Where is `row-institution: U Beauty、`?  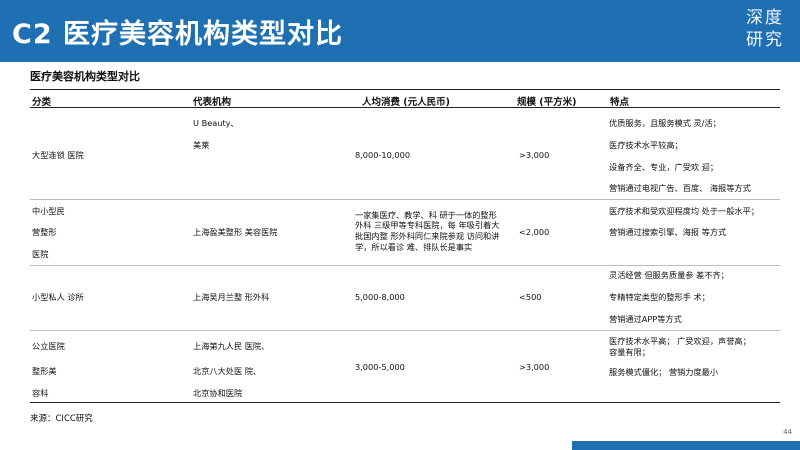
row-institution: U Beauty、 is located at coordinates (216, 123).